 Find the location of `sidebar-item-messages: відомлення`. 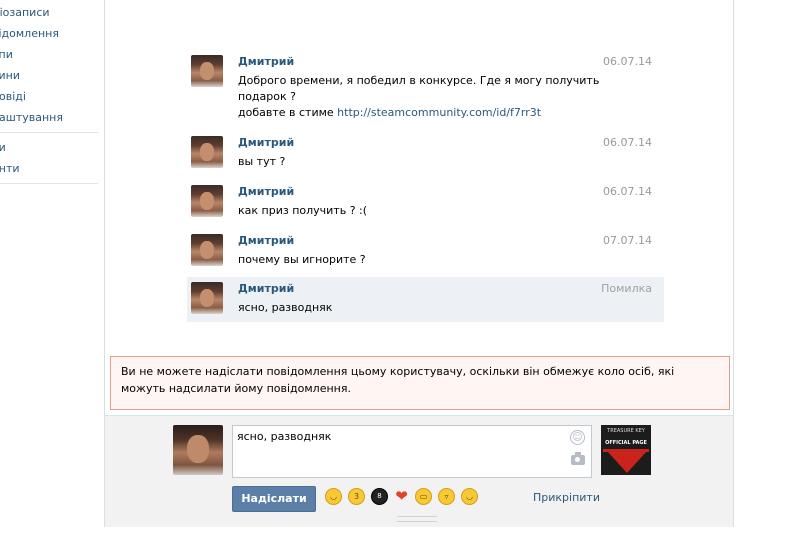

sidebar-item-messages: відомлення is located at coordinates (50, 33).